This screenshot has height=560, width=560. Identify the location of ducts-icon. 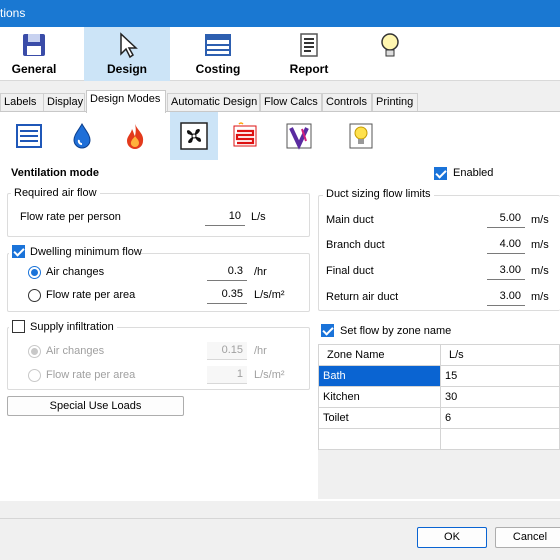
(29, 136).